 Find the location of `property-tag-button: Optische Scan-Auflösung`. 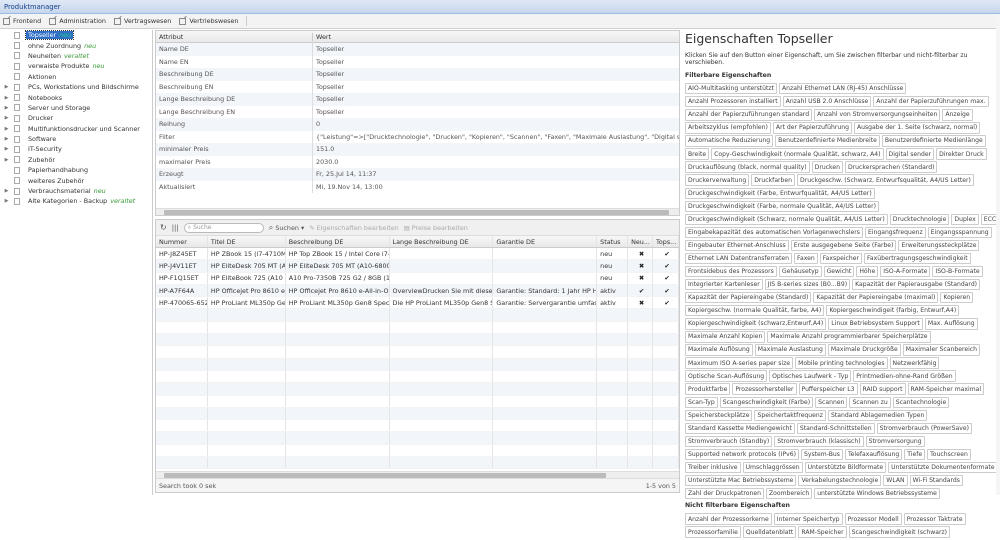

property-tag-button: Optische Scan-Auflösung is located at coordinates (726, 376).